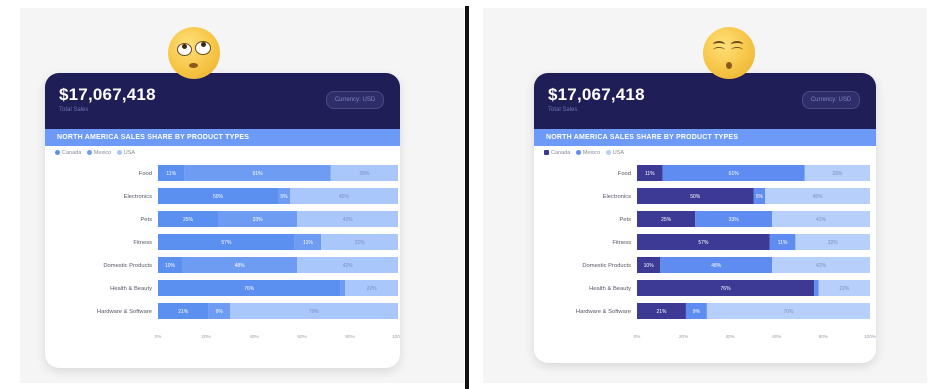 This screenshot has width=950, height=389. Describe the element at coordinates (467, 197) in the screenshot. I see `divider` at that location.